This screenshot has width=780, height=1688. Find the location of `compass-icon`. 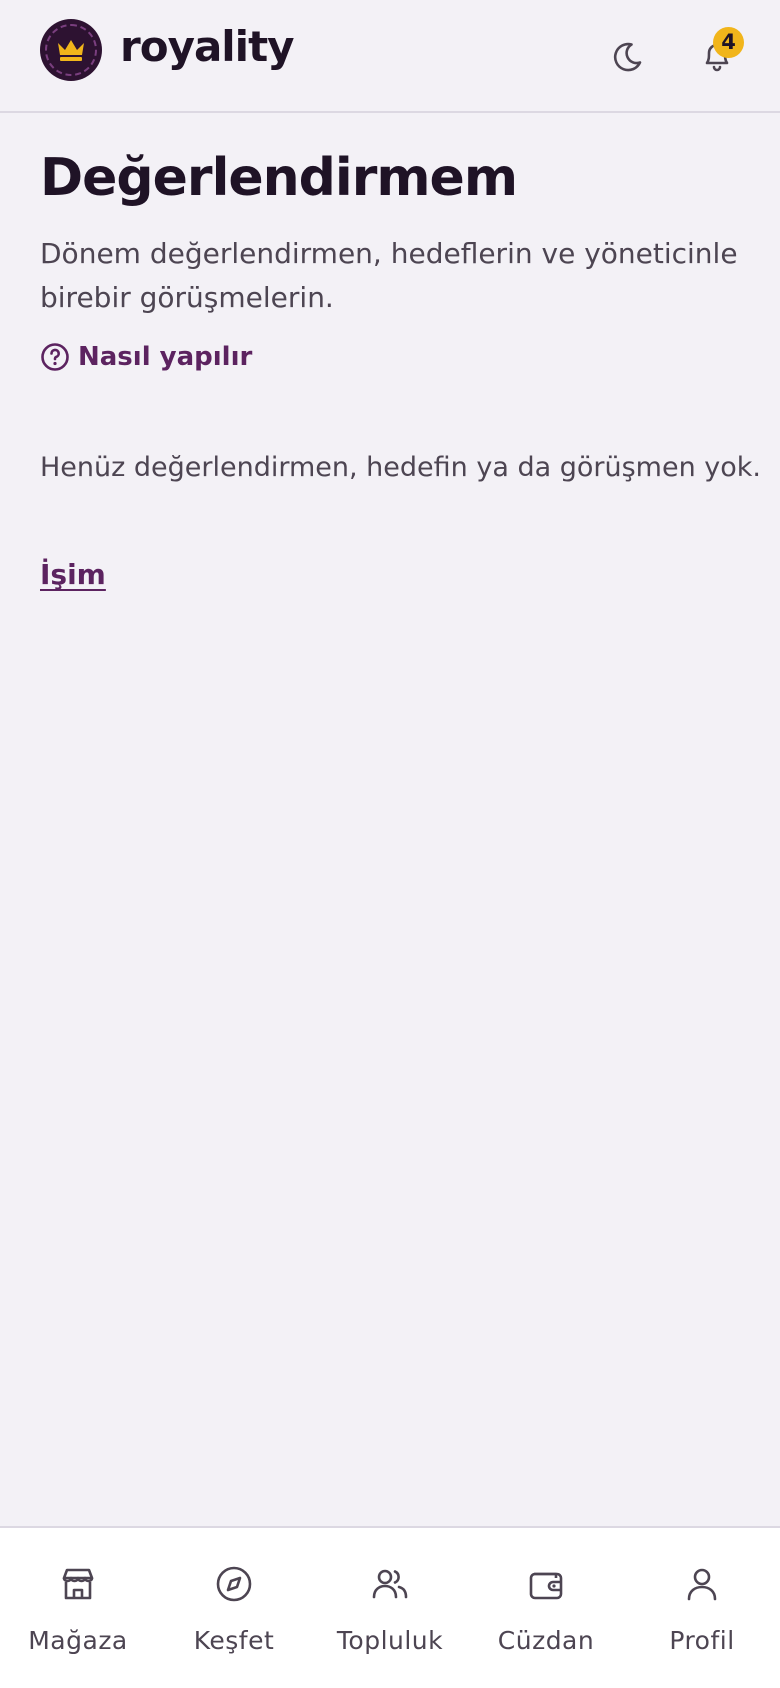

compass-icon is located at coordinates (234, 1584).